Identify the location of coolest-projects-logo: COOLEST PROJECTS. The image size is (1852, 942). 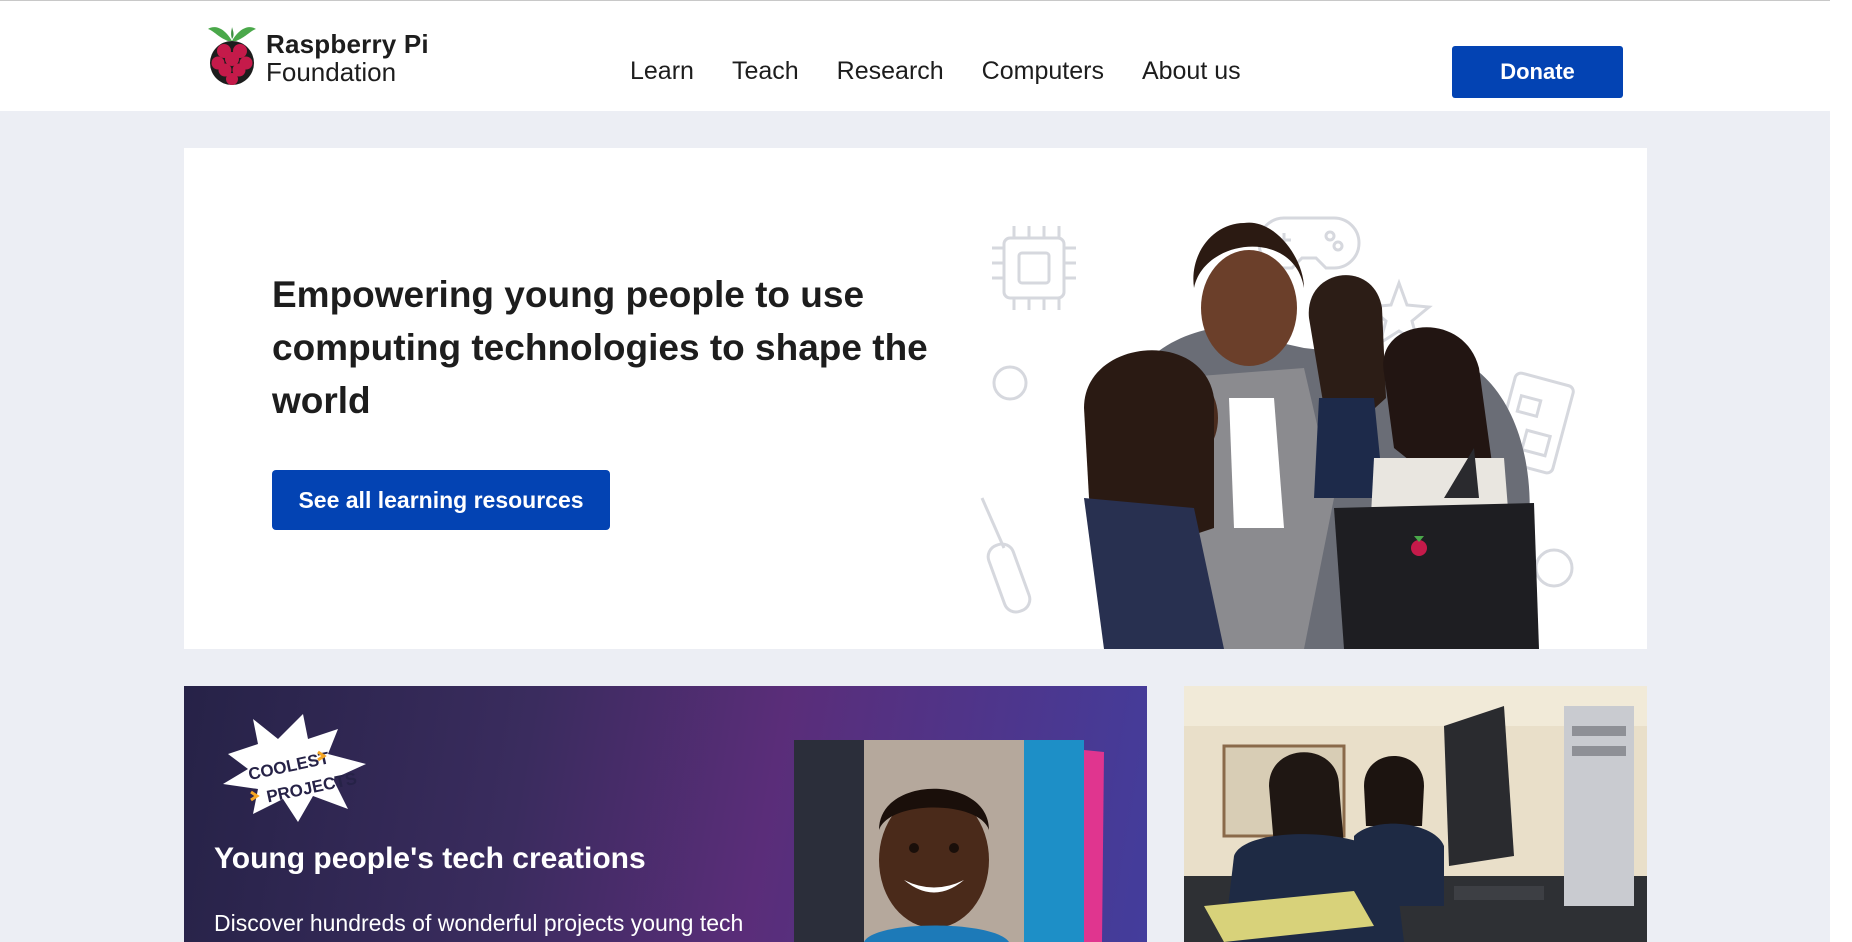
(294, 768).